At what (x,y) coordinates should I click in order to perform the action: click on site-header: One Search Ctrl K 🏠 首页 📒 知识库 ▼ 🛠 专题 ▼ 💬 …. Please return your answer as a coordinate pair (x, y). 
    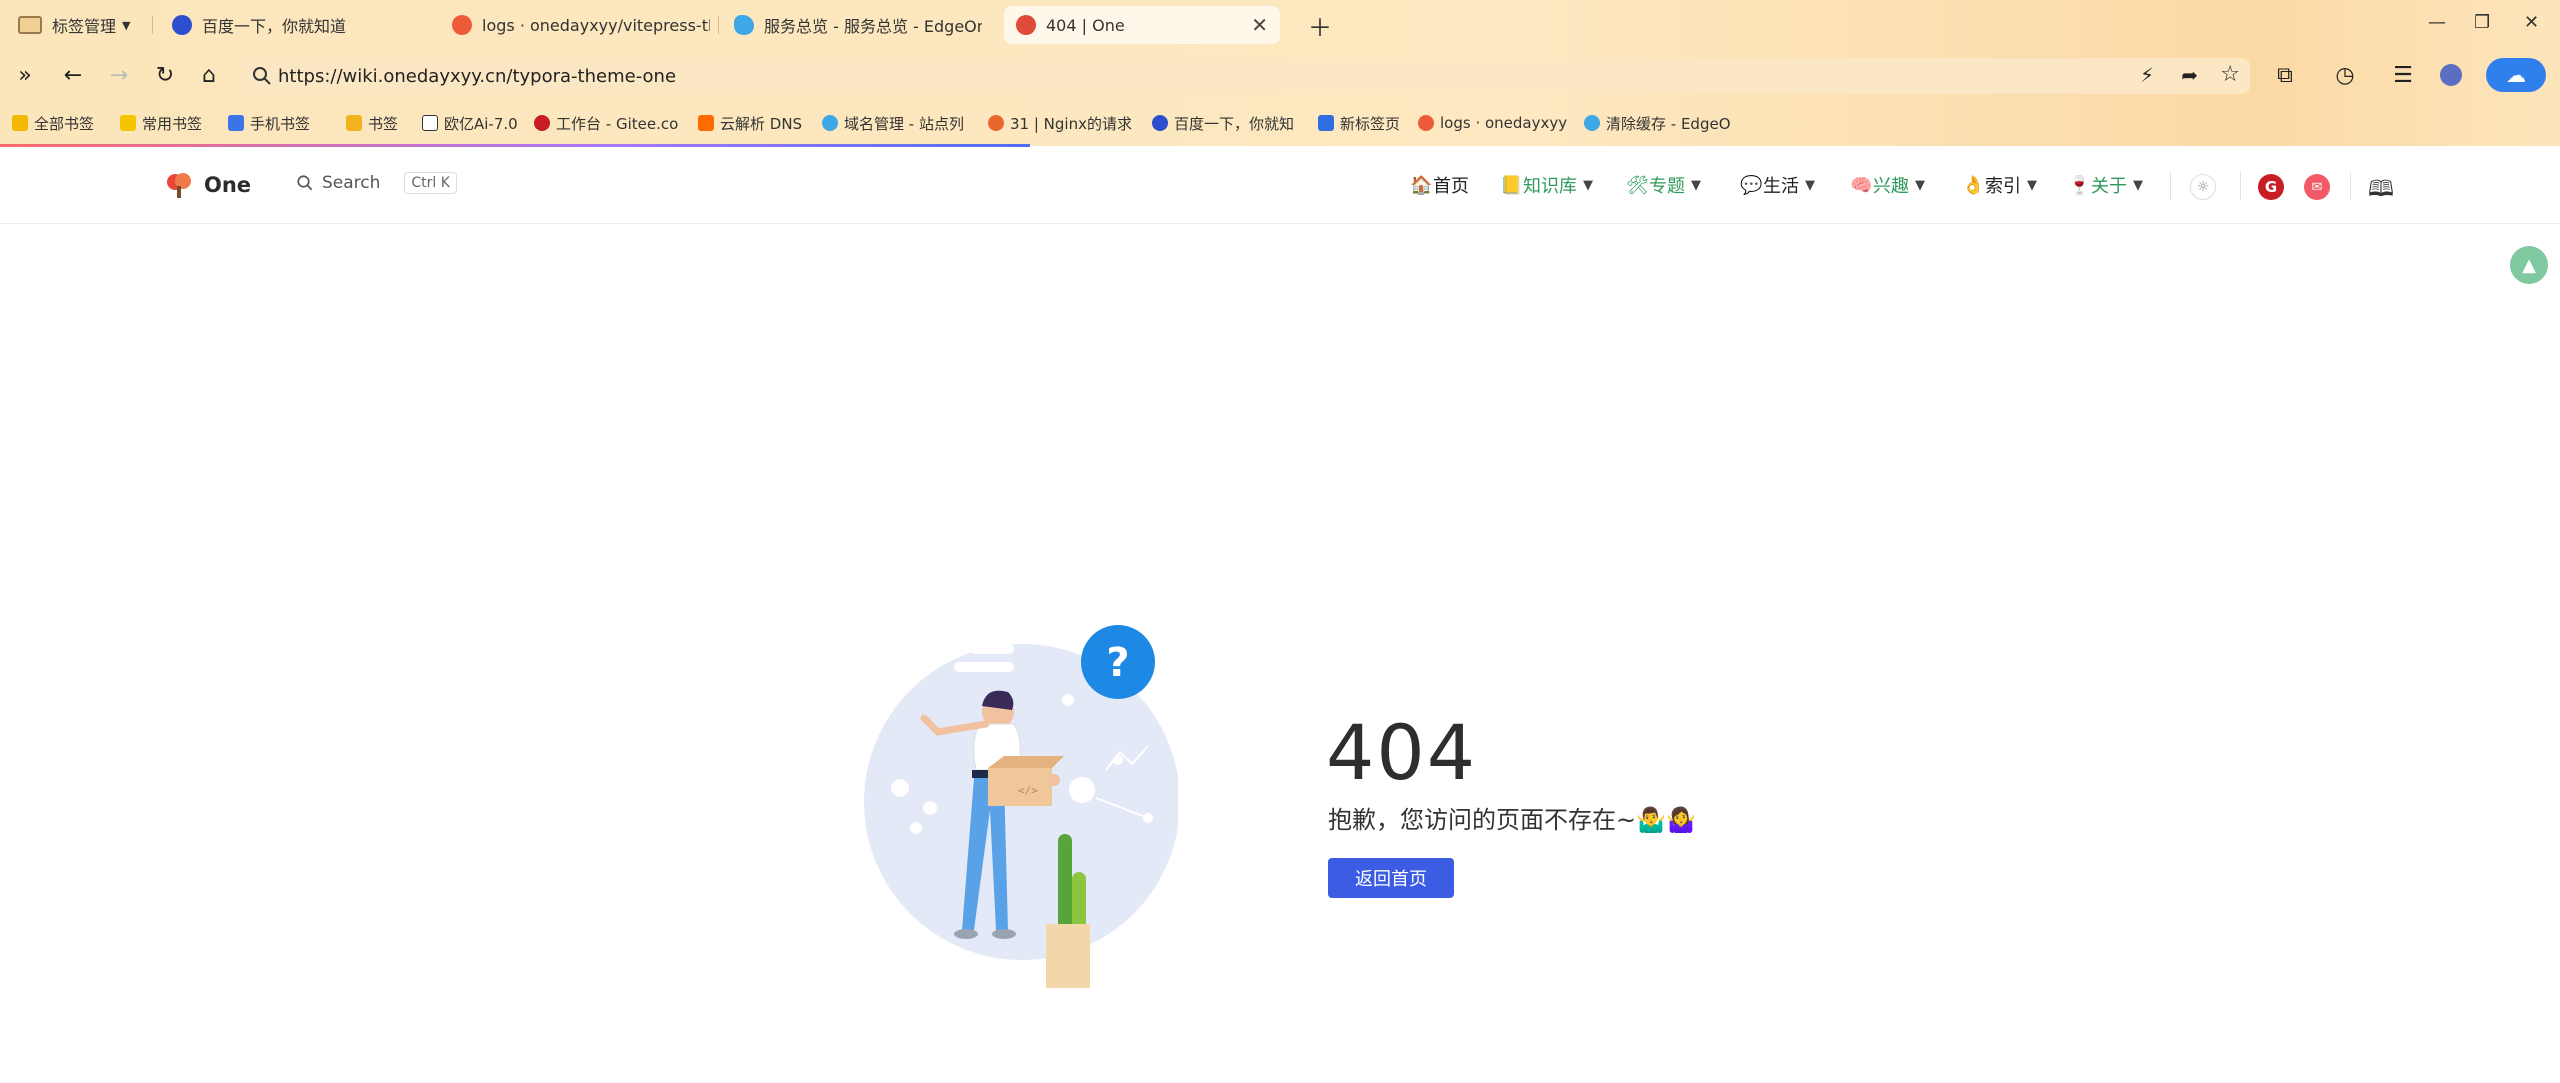
    Looking at the image, I should click on (1280, 186).